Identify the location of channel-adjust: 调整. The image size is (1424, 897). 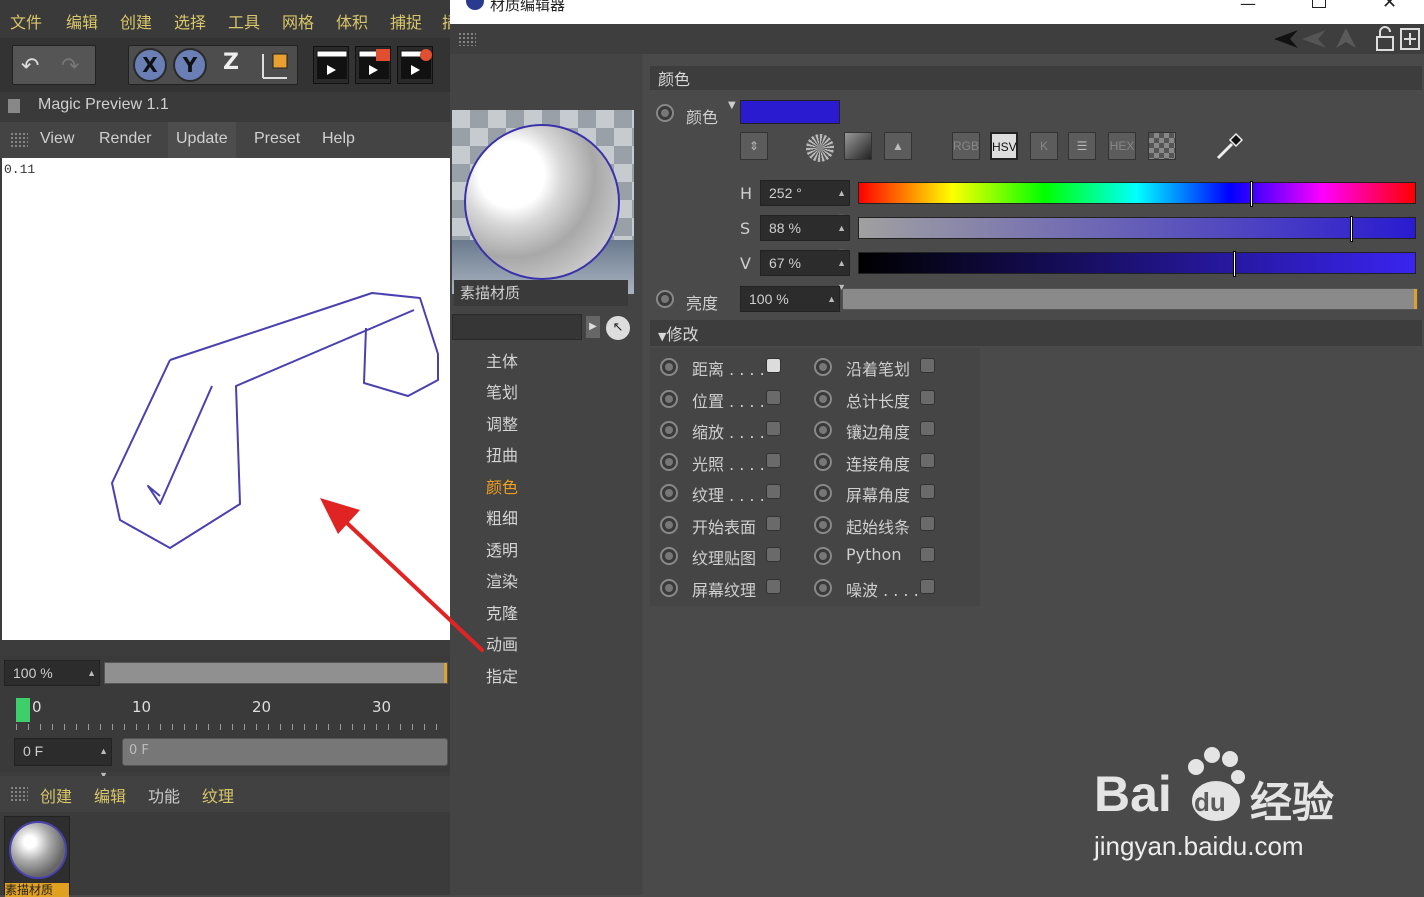
(502, 423).